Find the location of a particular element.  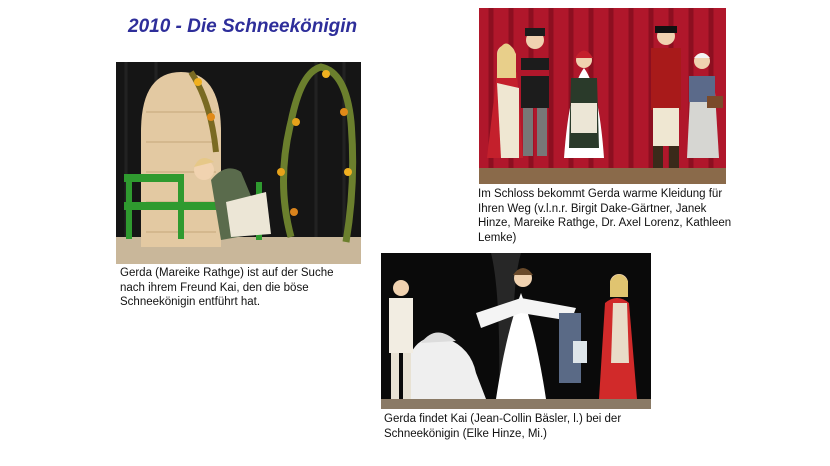

photo-gerda-bench is located at coordinates (238, 163).